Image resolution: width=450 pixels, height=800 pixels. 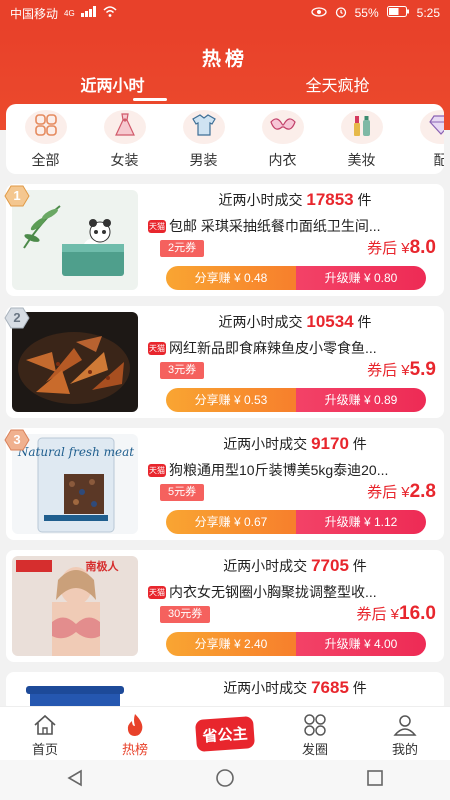 I want to click on eye-icon, so click(x=318, y=13).